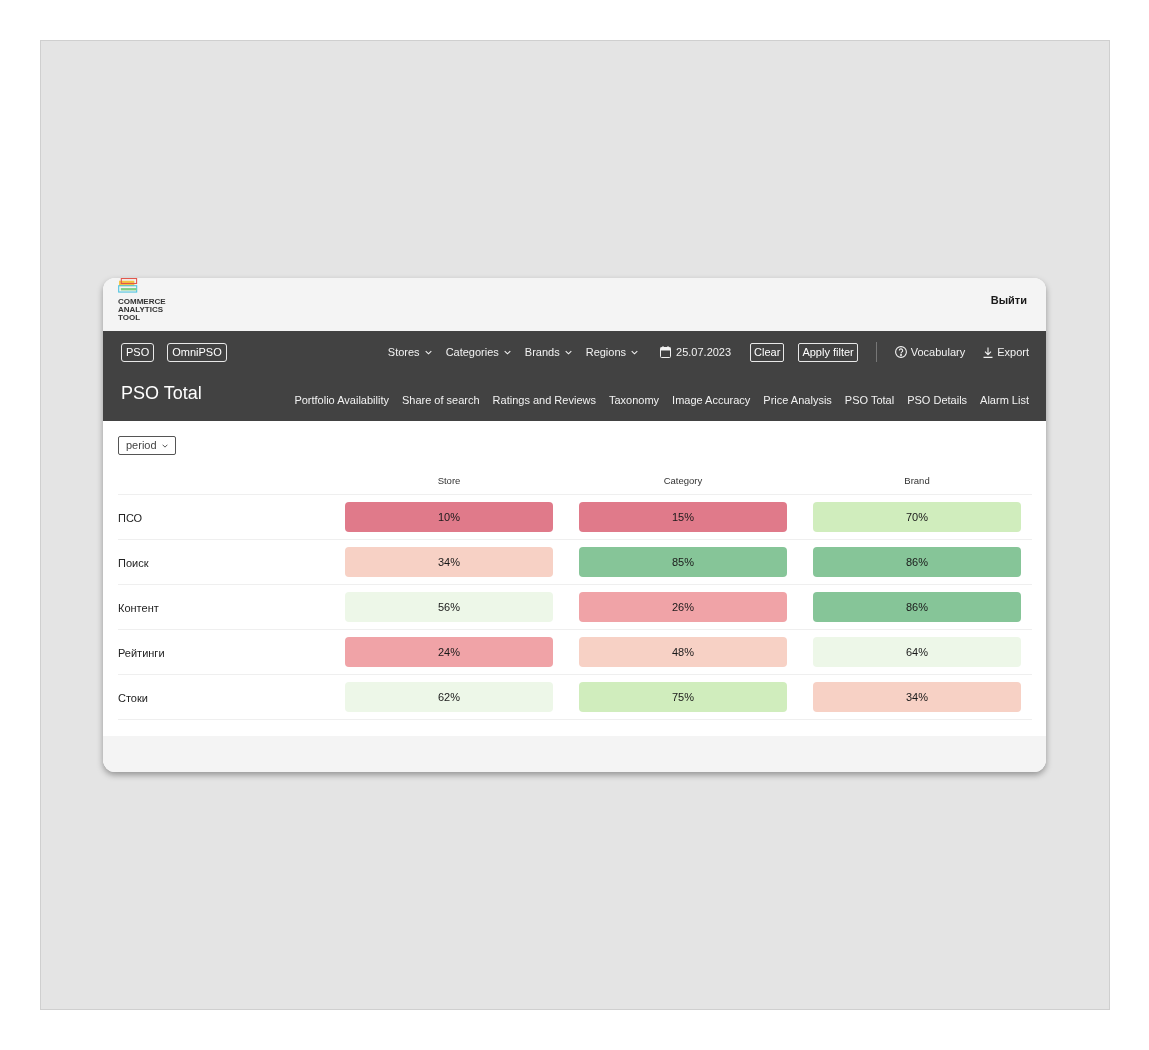 The height and width of the screenshot is (1050, 1149). I want to click on filter-action-button: Apply filter, so click(828, 352).